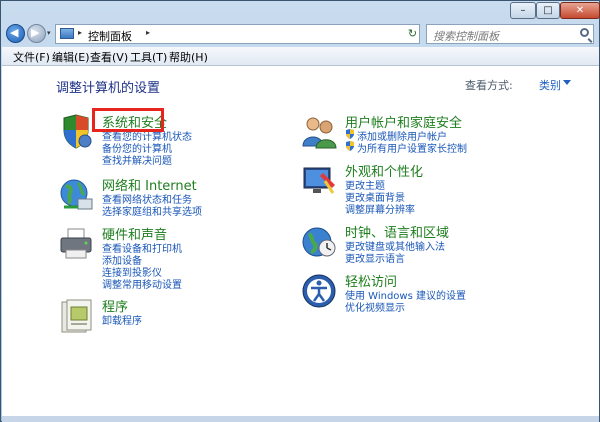 The height and width of the screenshot is (422, 600). I want to click on search-box, so click(510, 35).